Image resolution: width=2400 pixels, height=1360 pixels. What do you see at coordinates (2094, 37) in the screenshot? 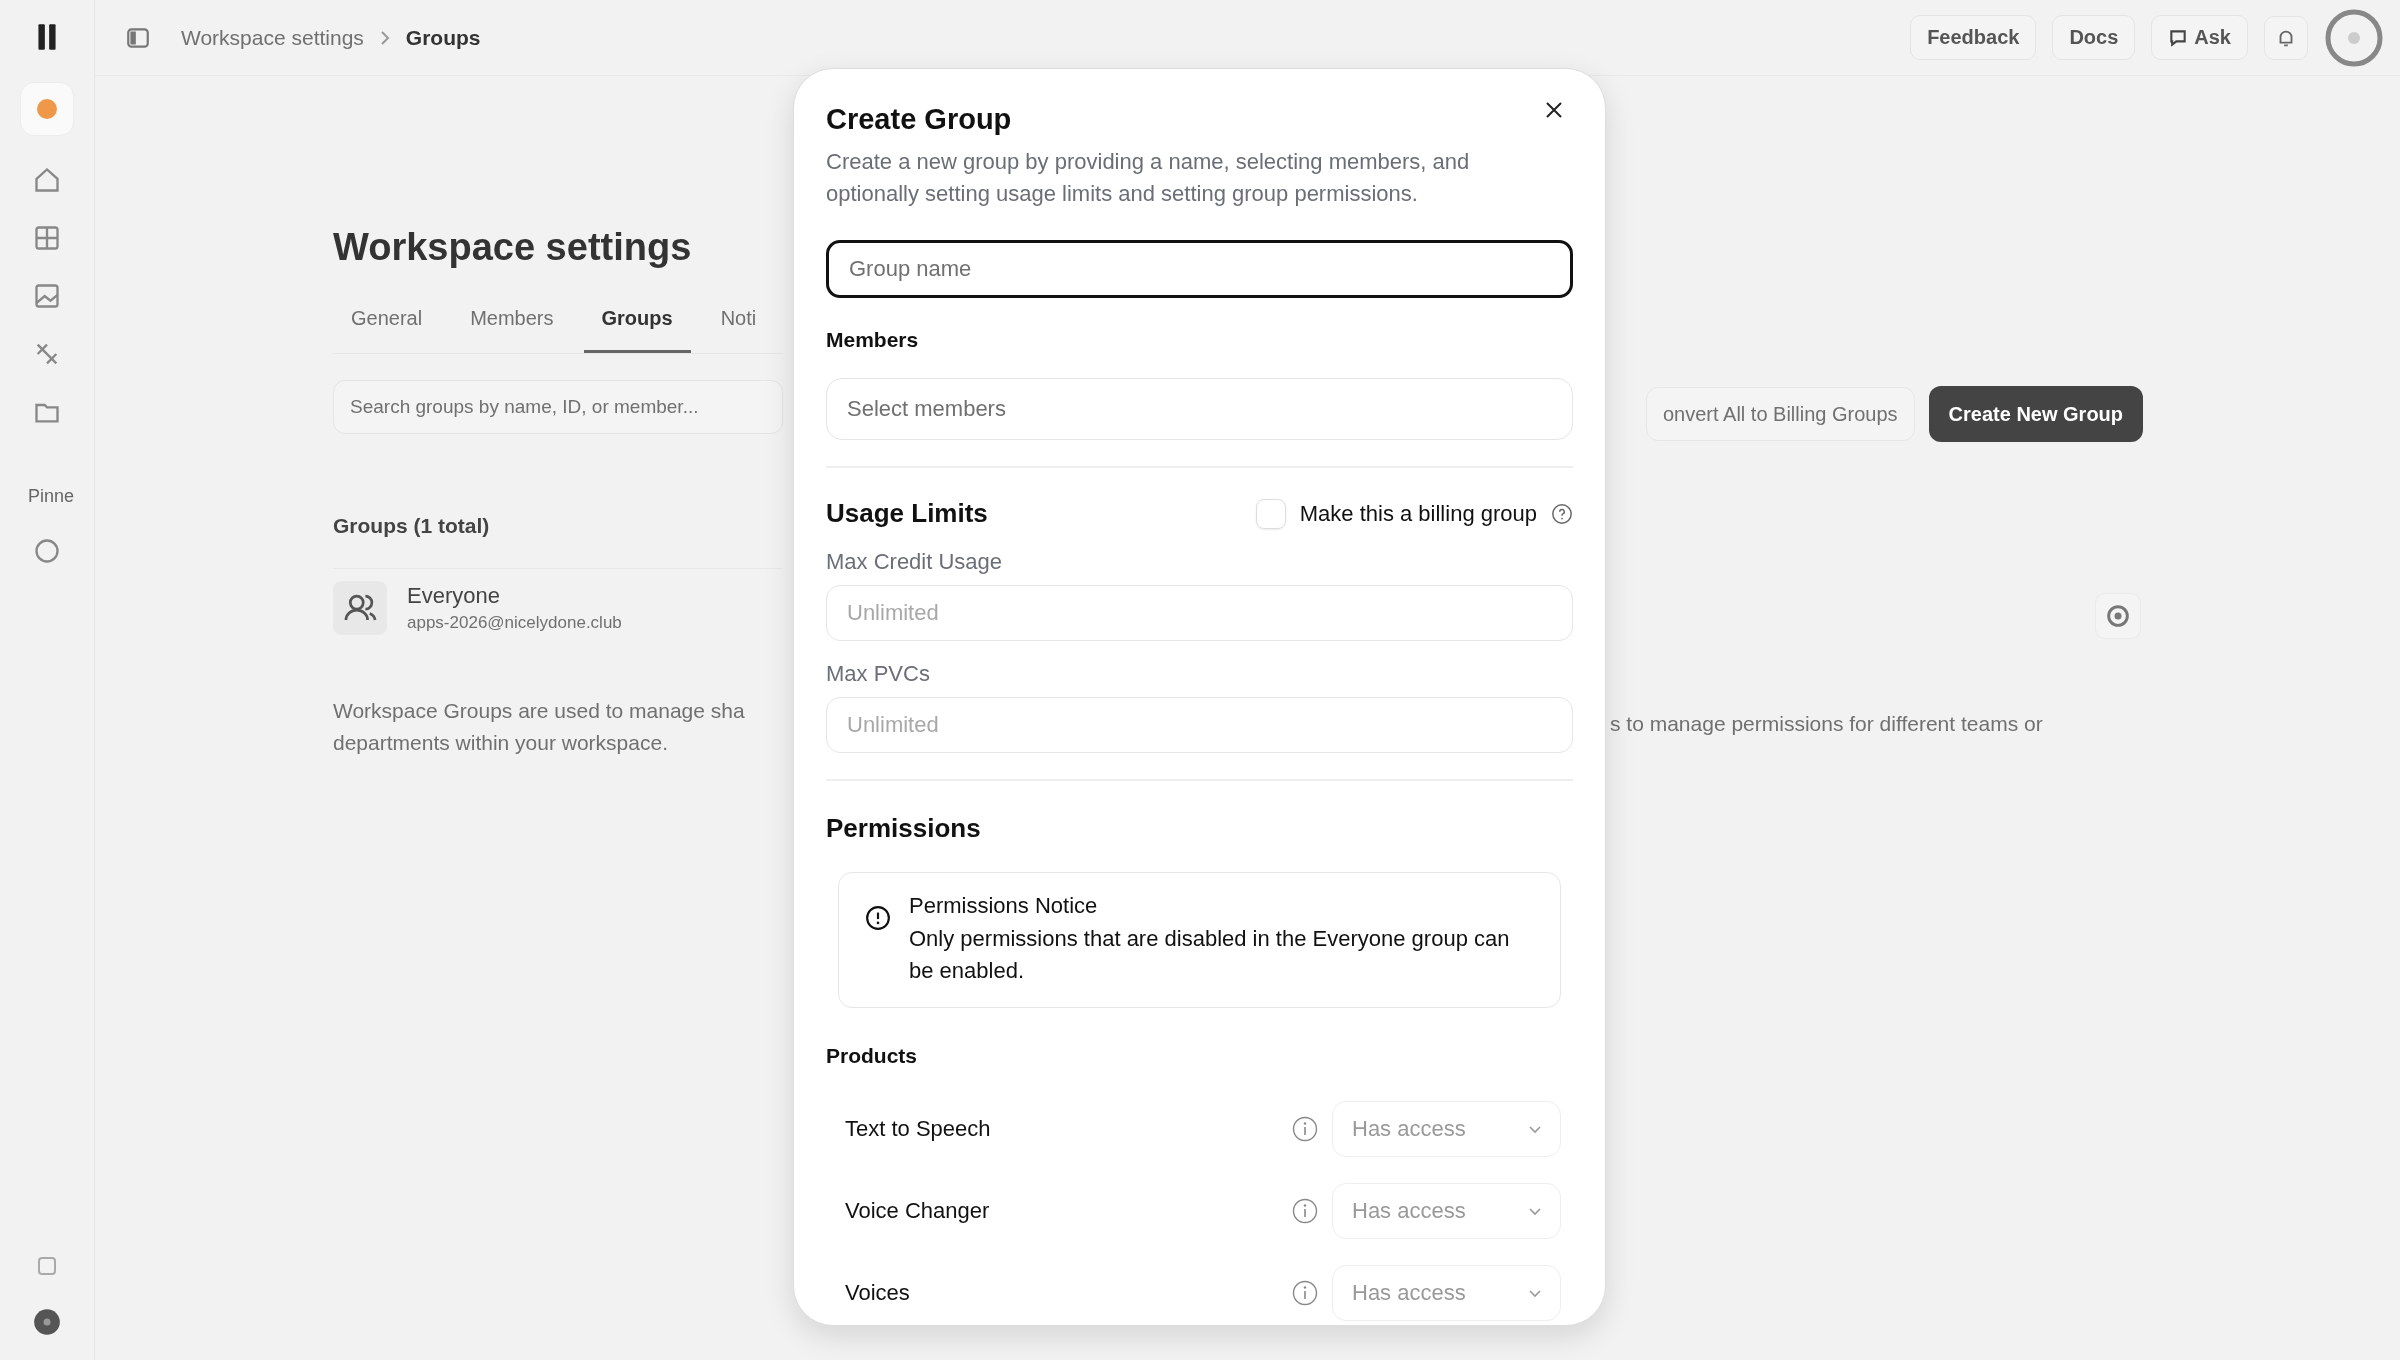
I see `topbar-button: Docs` at bounding box center [2094, 37].